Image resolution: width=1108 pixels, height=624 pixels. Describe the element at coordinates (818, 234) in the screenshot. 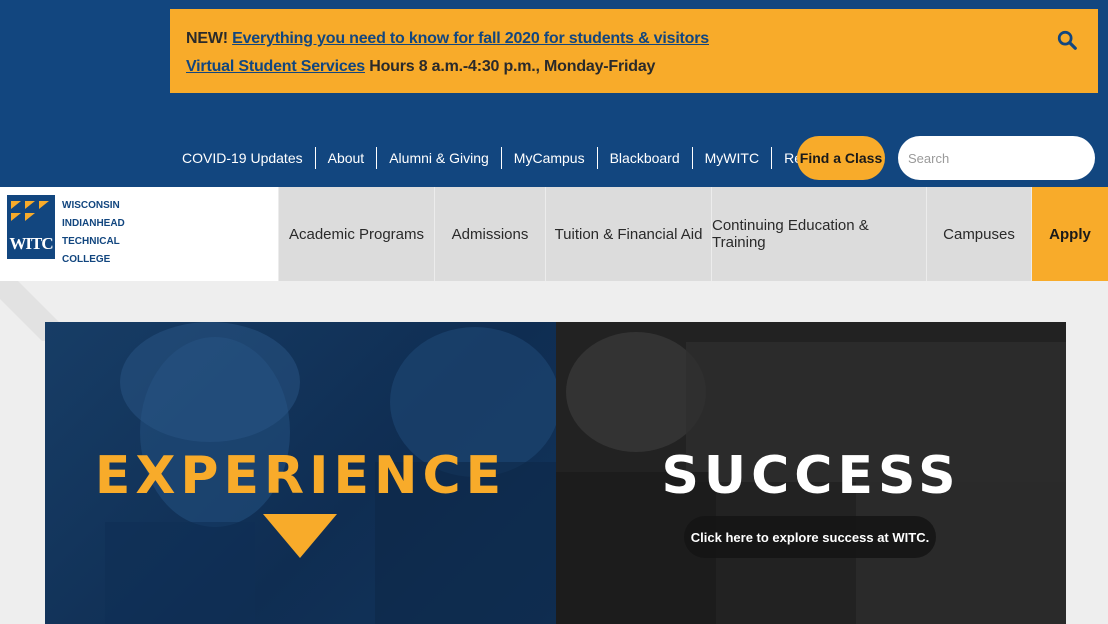

I see `nav-continuing-education: Continuing Education & Training` at that location.